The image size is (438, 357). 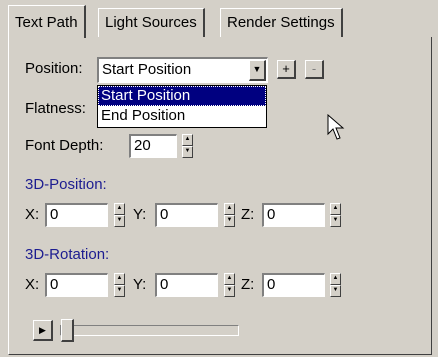 I want to click on play-button: ▶, so click(x=43, y=330).